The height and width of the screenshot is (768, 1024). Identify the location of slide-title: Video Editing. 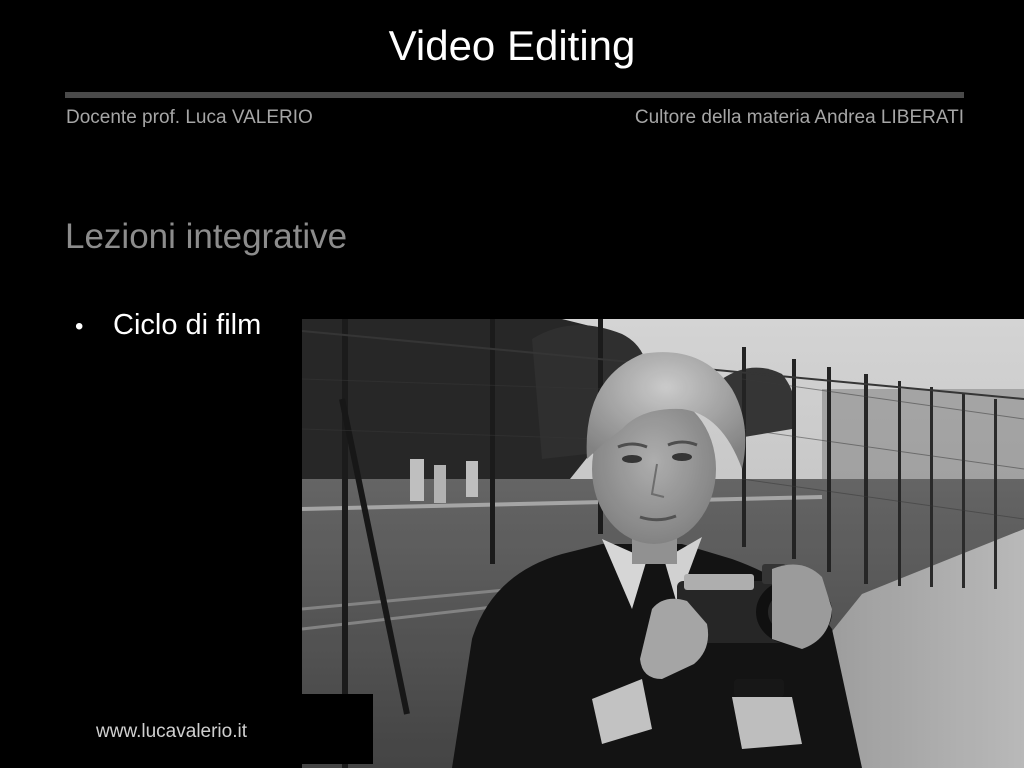
(512, 45).